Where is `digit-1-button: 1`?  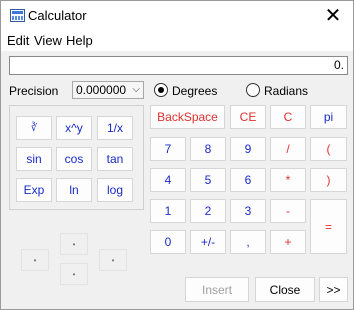
digit-1-button: 1 is located at coordinates (168, 211).